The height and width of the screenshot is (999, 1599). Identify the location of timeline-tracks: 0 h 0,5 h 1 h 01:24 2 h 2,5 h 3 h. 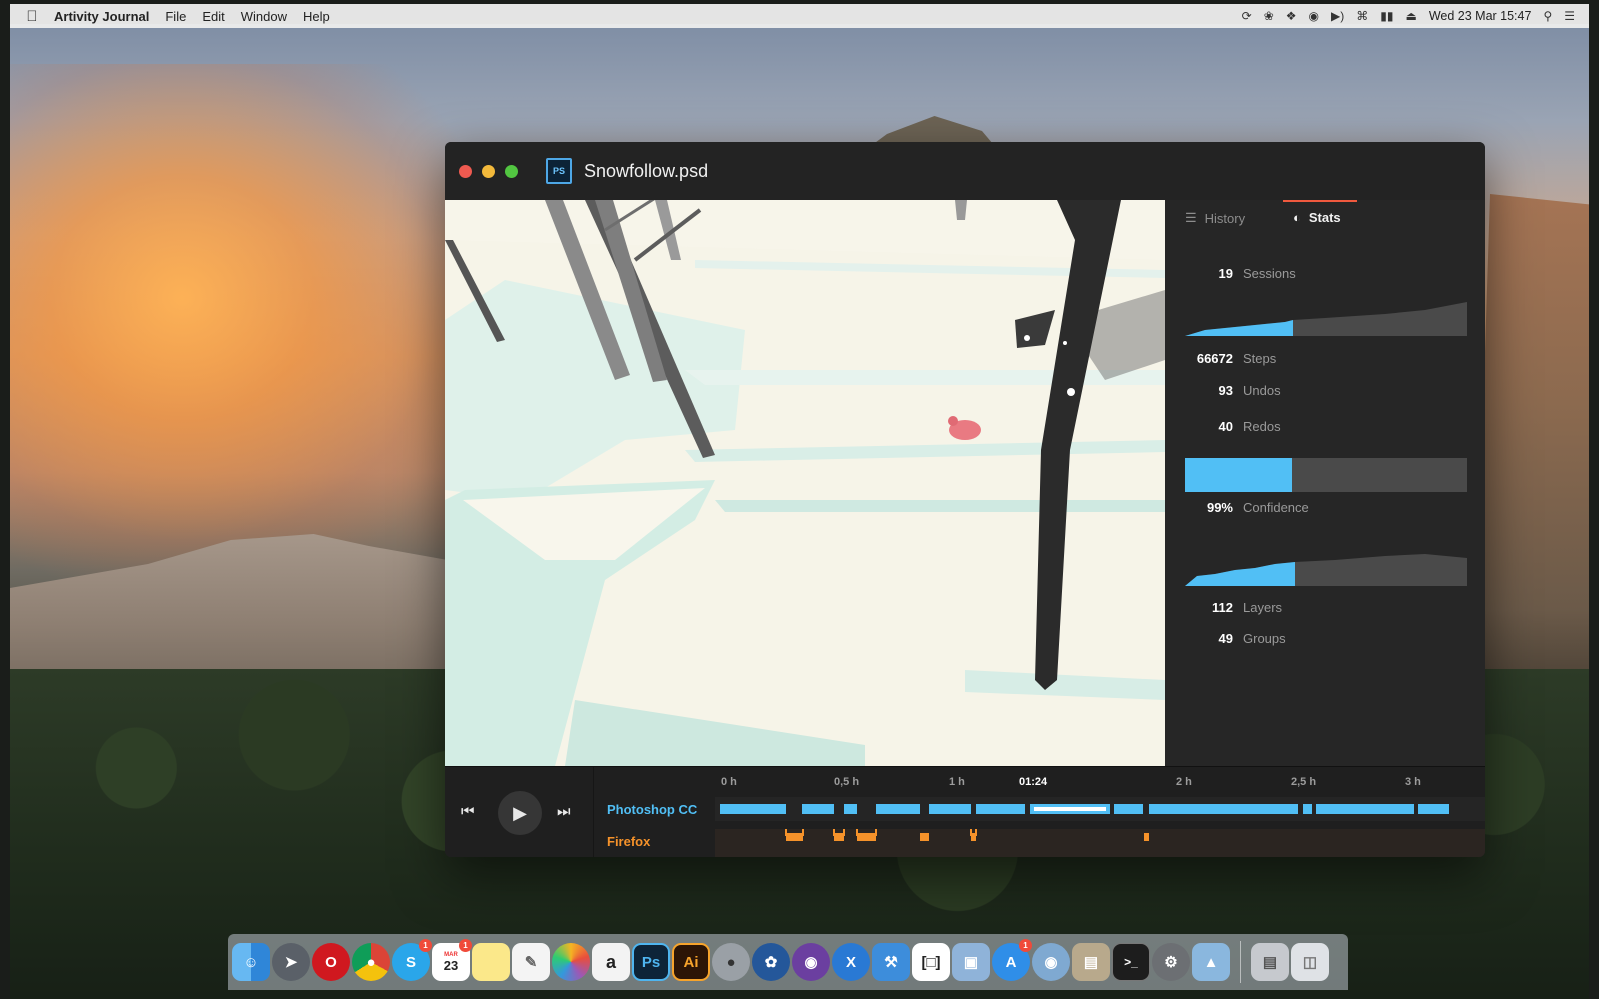
(1100, 812).